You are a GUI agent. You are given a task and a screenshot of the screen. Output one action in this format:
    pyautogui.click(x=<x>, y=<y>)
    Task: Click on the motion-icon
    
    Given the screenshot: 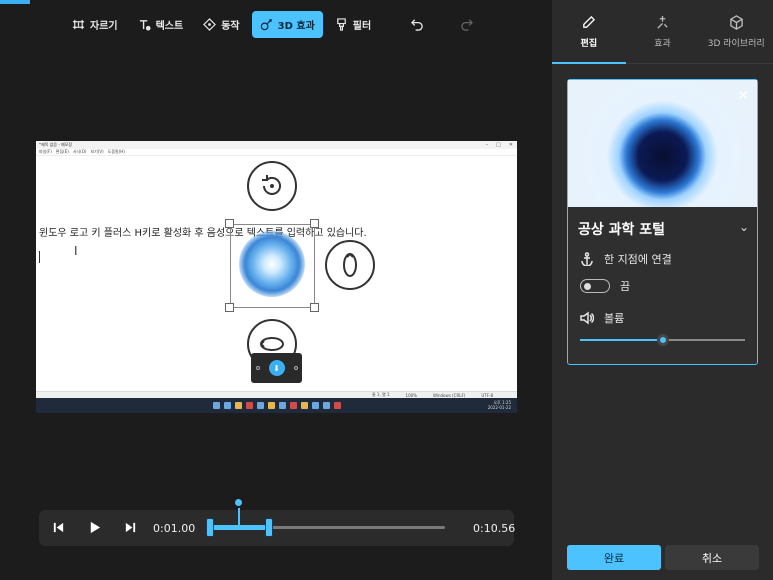 What is the action you would take?
    pyautogui.click(x=210, y=24)
    